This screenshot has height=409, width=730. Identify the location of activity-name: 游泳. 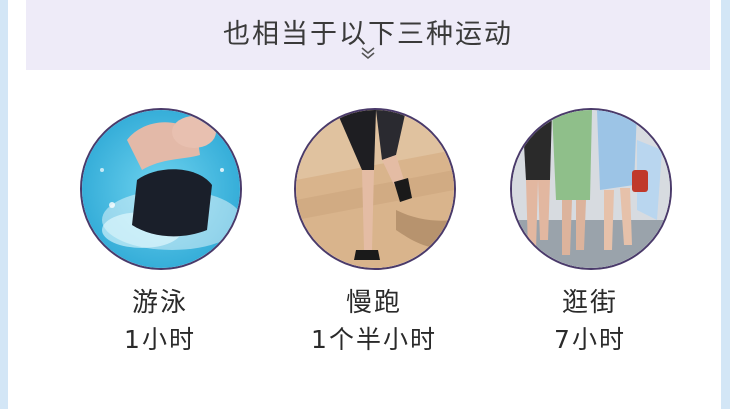
(159, 303).